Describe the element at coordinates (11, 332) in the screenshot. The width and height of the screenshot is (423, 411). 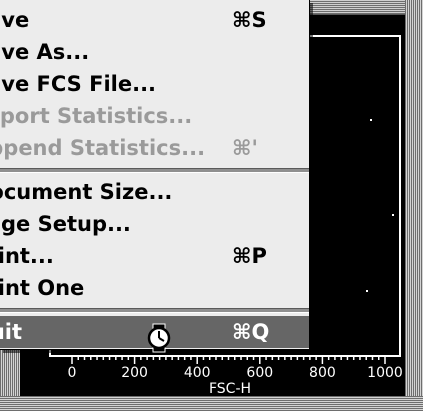
I see `menu-item-label: Quit` at that location.